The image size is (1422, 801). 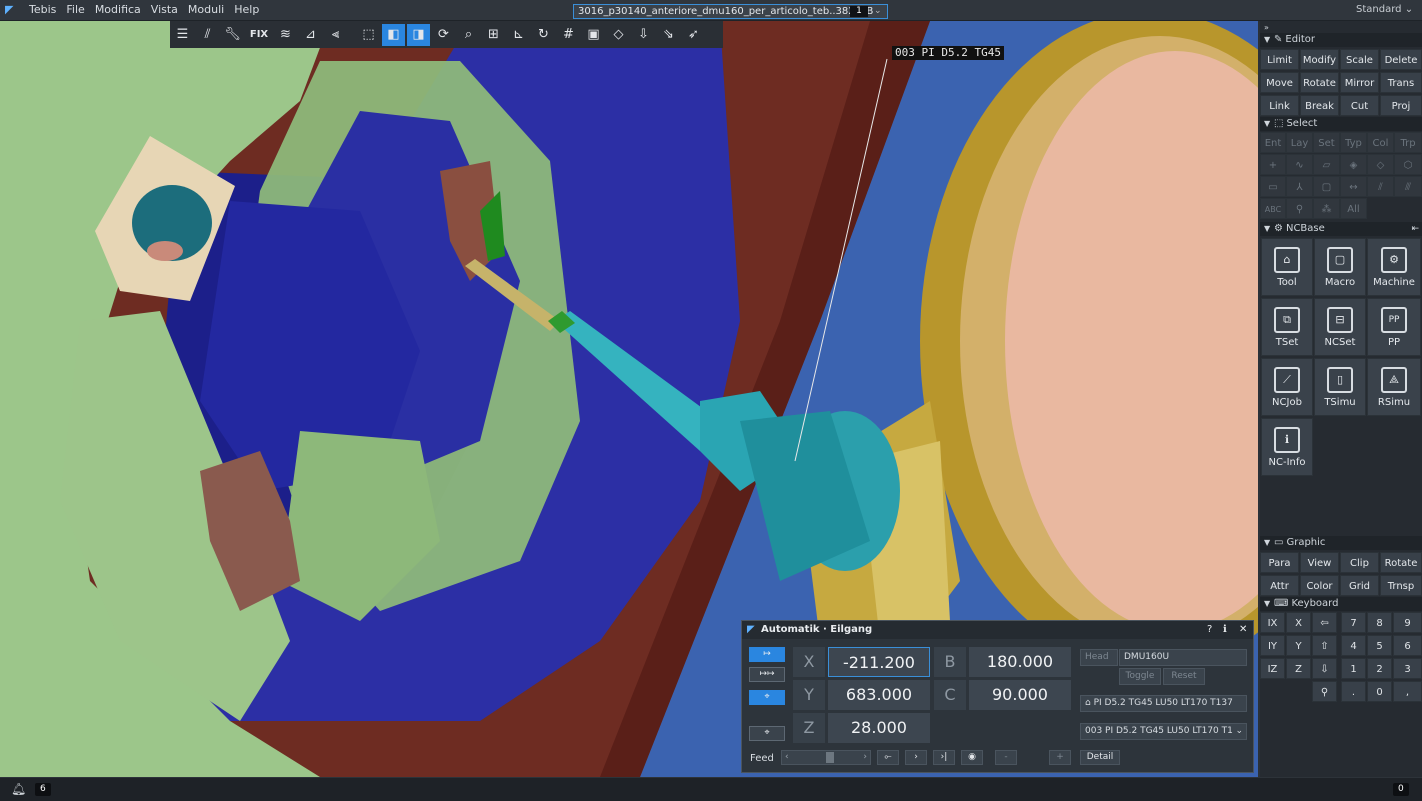 What do you see at coordinates (1279, 585) in the screenshot?
I see `graphic-attr-button: Attr` at bounding box center [1279, 585].